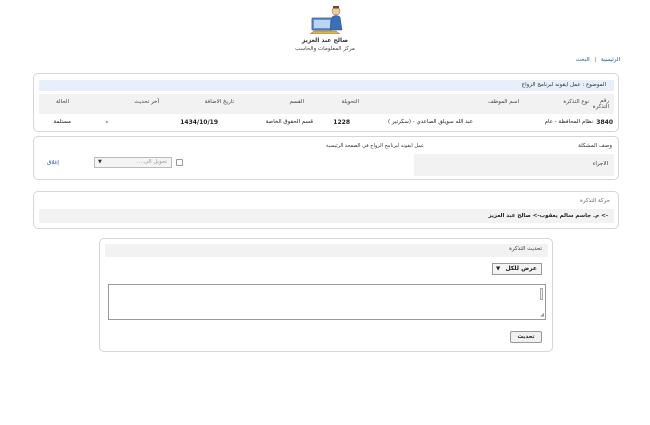 This screenshot has height=425, width=650. I want to click on header-last-update: آخر تحديث, so click(146, 102).